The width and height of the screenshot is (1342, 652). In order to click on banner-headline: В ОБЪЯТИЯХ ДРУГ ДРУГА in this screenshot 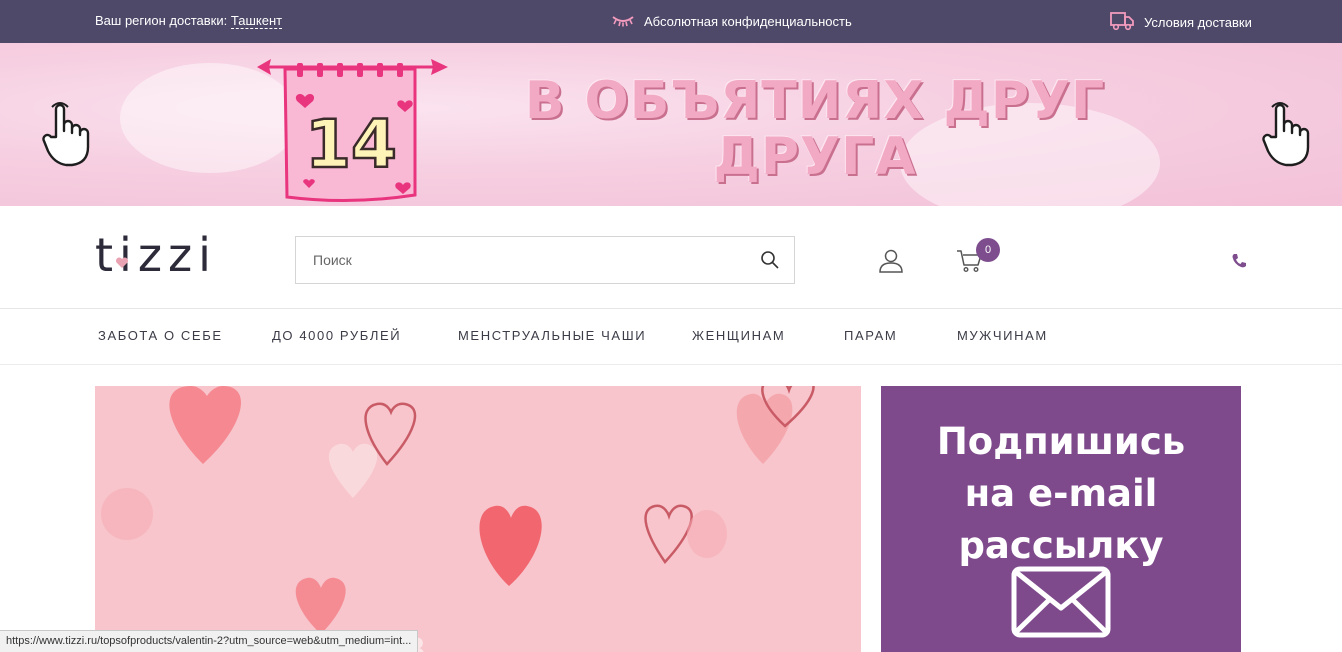, I will do `click(815, 129)`.